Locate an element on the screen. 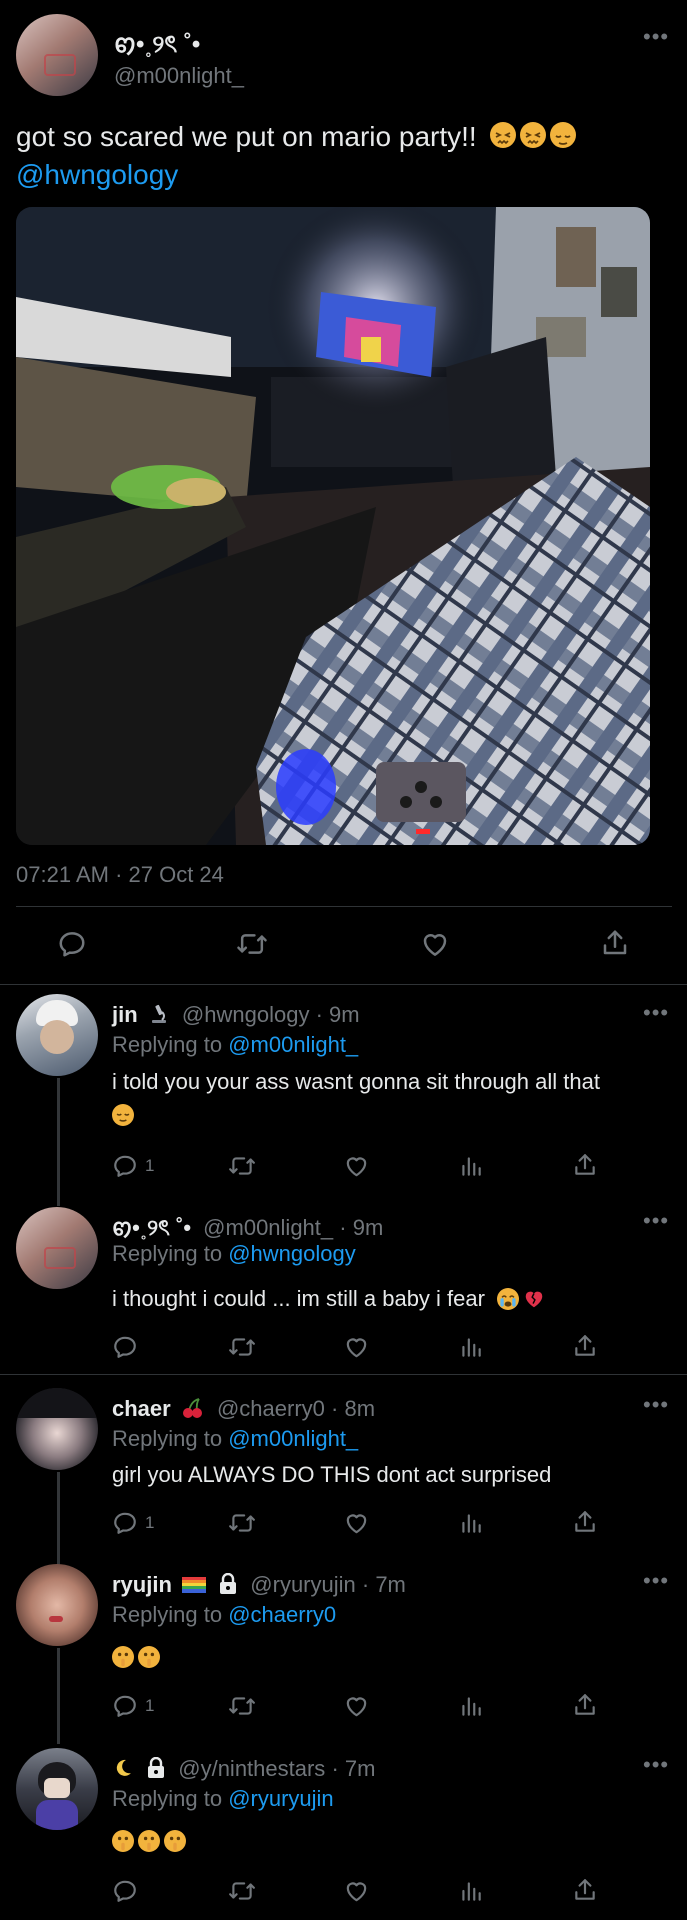  replying-to: Replying to @chaerry0 is located at coordinates (224, 1615).